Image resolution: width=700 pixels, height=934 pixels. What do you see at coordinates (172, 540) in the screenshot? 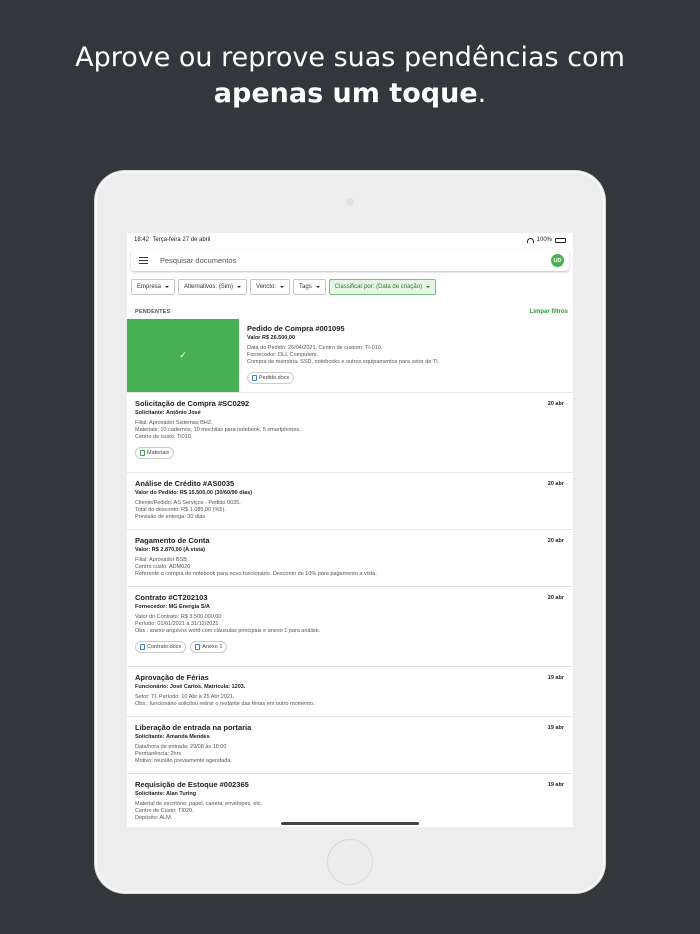
I see `document-title: Pagamento de Conta` at bounding box center [172, 540].